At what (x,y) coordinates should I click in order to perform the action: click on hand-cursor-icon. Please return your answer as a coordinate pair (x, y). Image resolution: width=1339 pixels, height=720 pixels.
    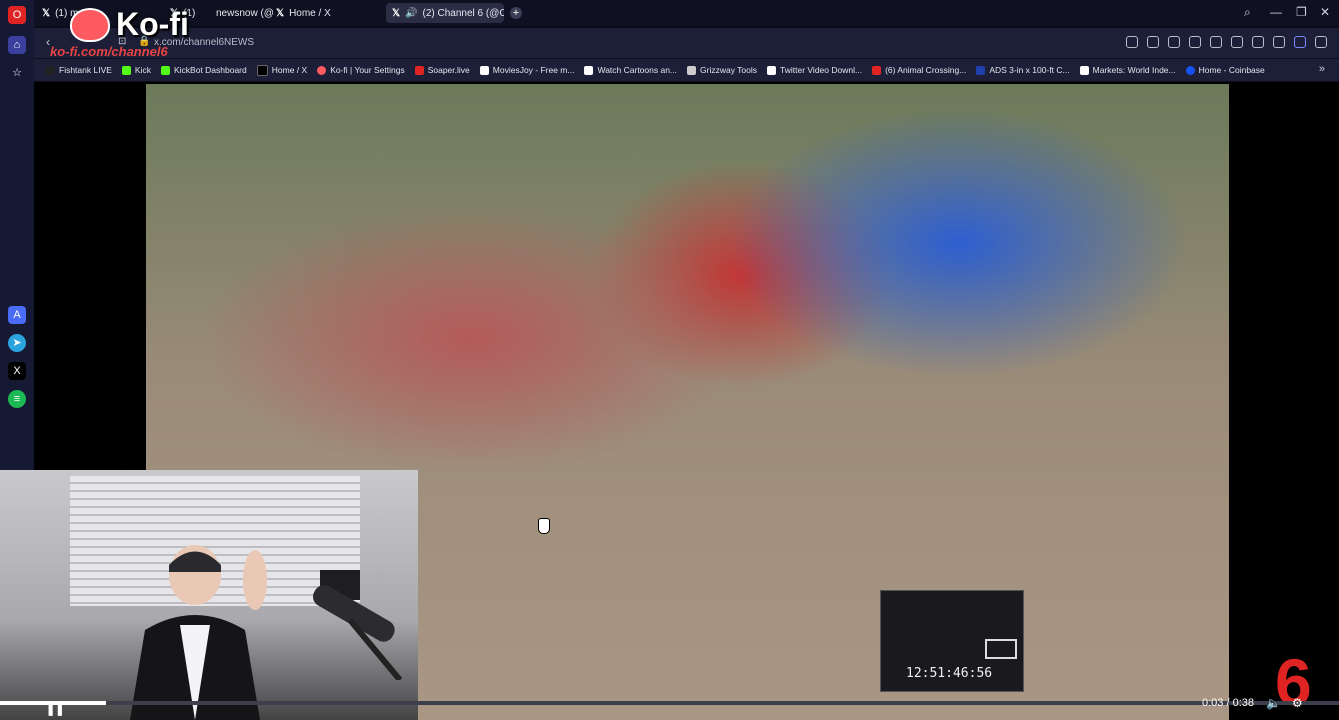
    Looking at the image, I should click on (544, 526).